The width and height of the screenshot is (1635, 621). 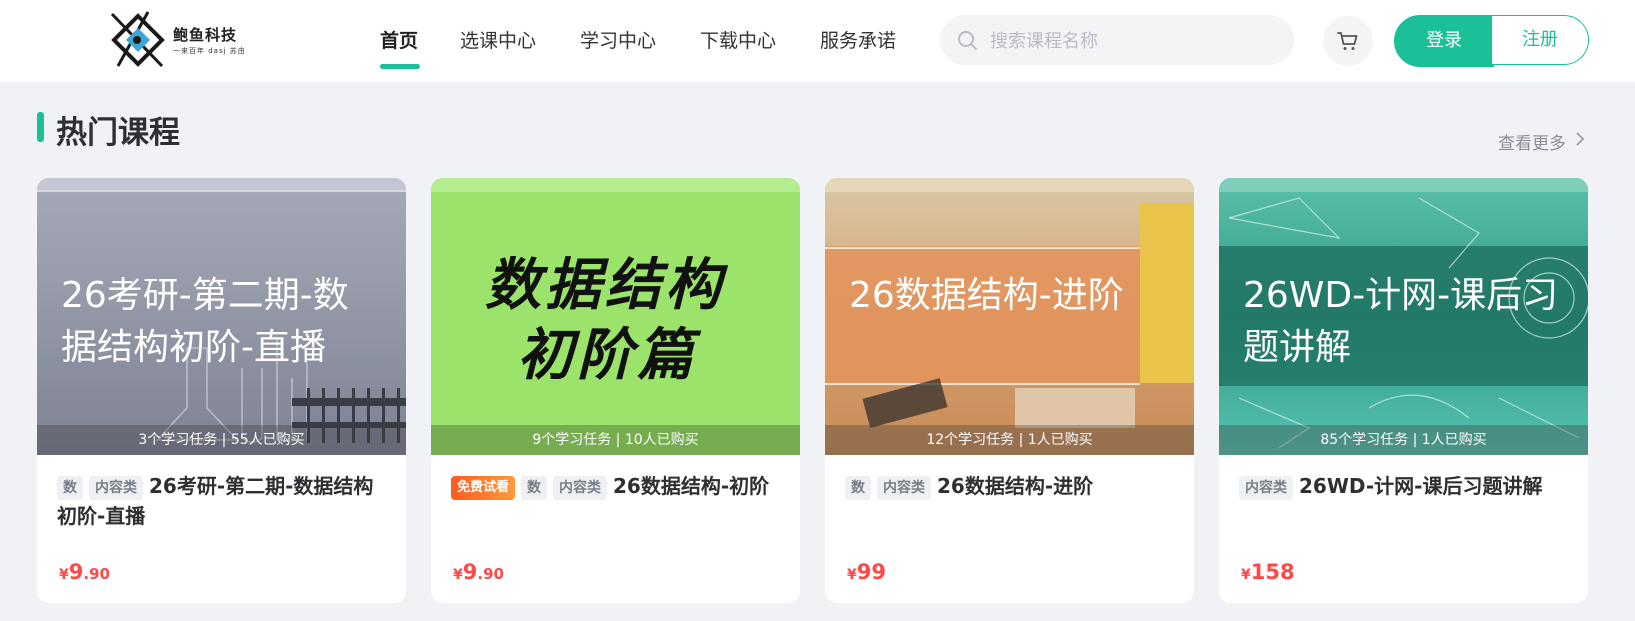 What do you see at coordinates (738, 39) in the screenshot?
I see `nav-download-center: 下载中心` at bounding box center [738, 39].